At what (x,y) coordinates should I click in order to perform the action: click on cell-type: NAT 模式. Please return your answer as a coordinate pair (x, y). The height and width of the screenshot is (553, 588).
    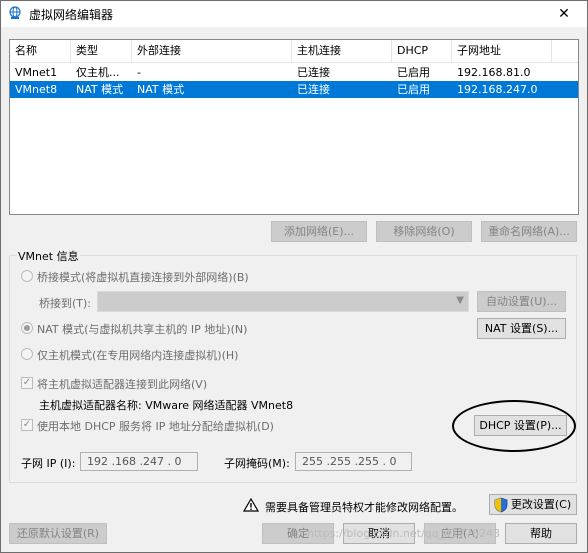
    Looking at the image, I should click on (100, 89).